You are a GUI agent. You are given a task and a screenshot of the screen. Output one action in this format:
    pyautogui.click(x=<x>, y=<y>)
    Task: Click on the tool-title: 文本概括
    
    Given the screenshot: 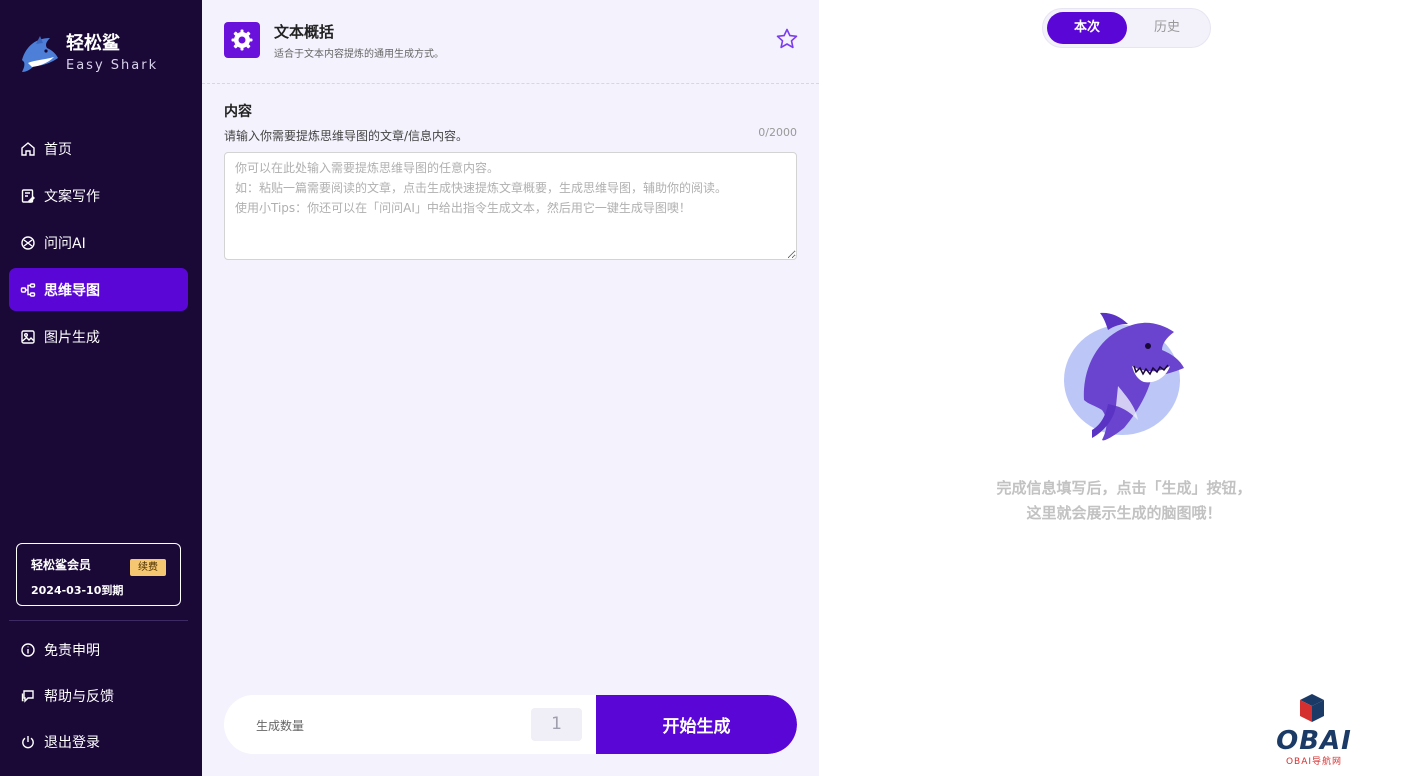 What is the action you would take?
    pyautogui.click(x=304, y=31)
    